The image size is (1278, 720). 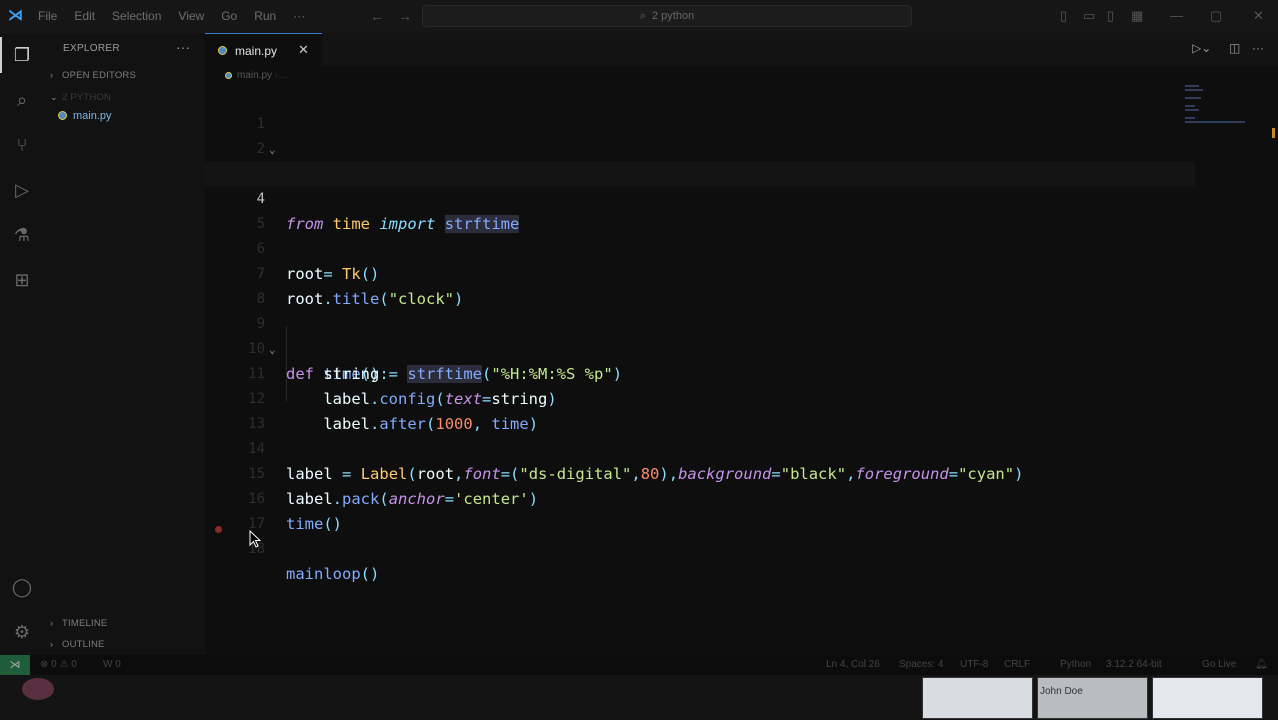 I want to click on code-line: 13, so click(x=700, y=409).